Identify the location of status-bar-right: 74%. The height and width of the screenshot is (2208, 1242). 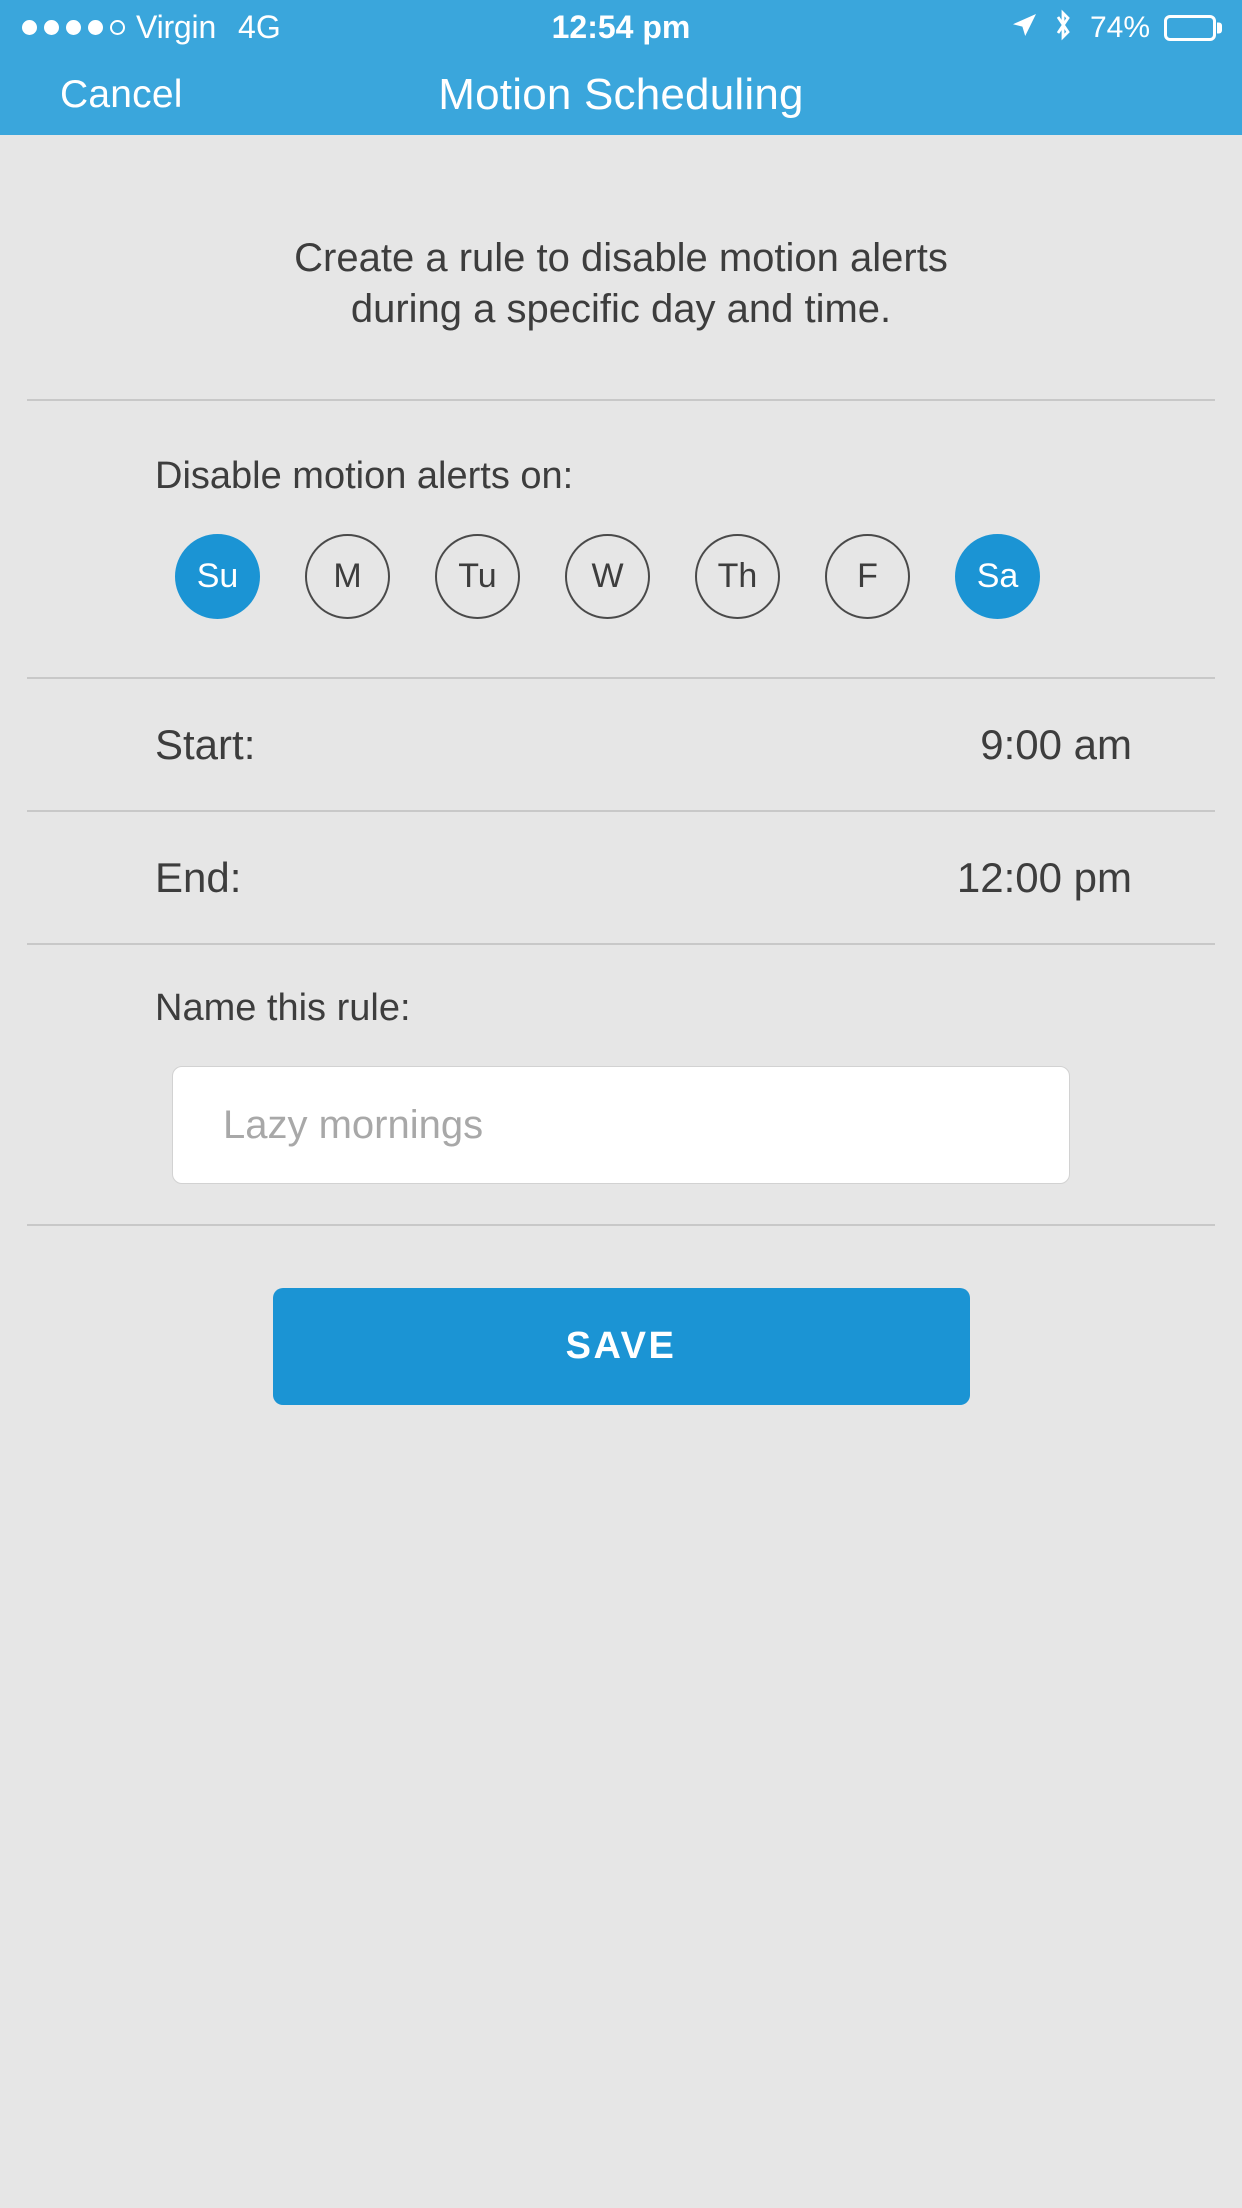
(1113, 27).